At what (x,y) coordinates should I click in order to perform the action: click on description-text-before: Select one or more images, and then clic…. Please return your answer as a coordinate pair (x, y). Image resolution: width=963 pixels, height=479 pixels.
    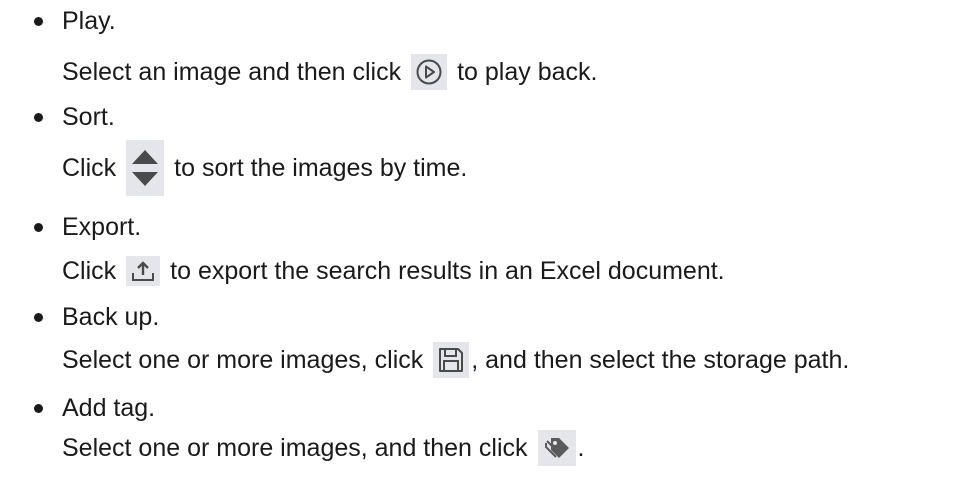
    Looking at the image, I should click on (295, 448).